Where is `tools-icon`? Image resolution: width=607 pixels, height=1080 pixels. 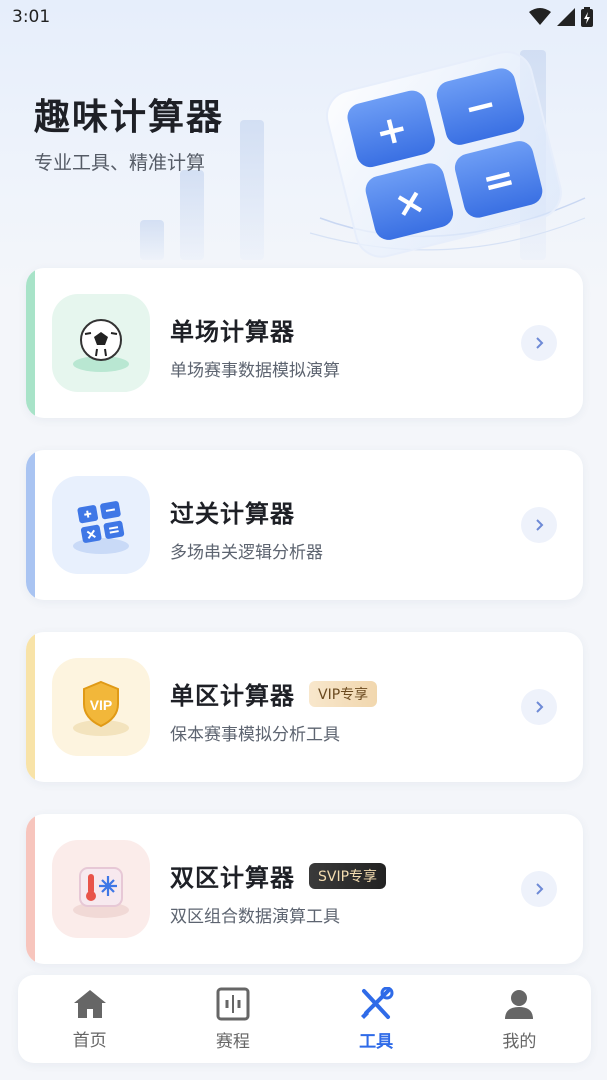 tools-icon is located at coordinates (377, 1002).